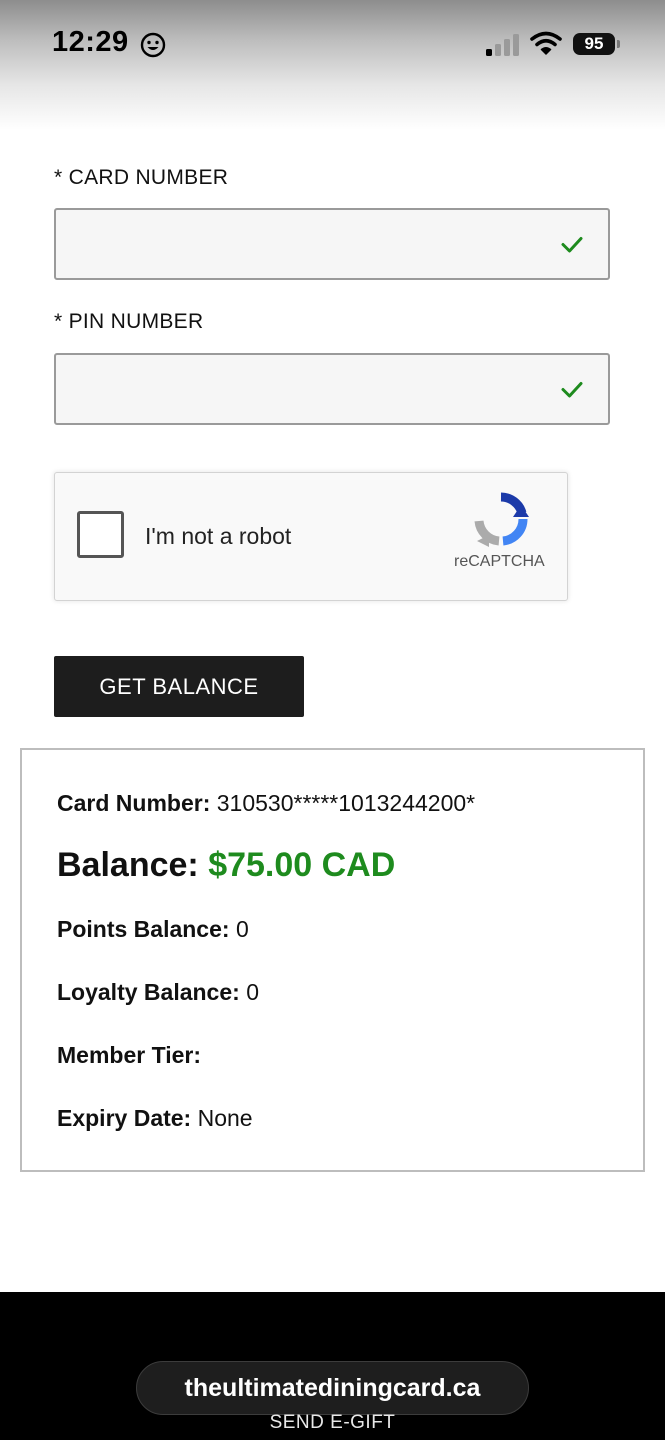  What do you see at coordinates (618, 44) in the screenshot?
I see `battery-tip` at bounding box center [618, 44].